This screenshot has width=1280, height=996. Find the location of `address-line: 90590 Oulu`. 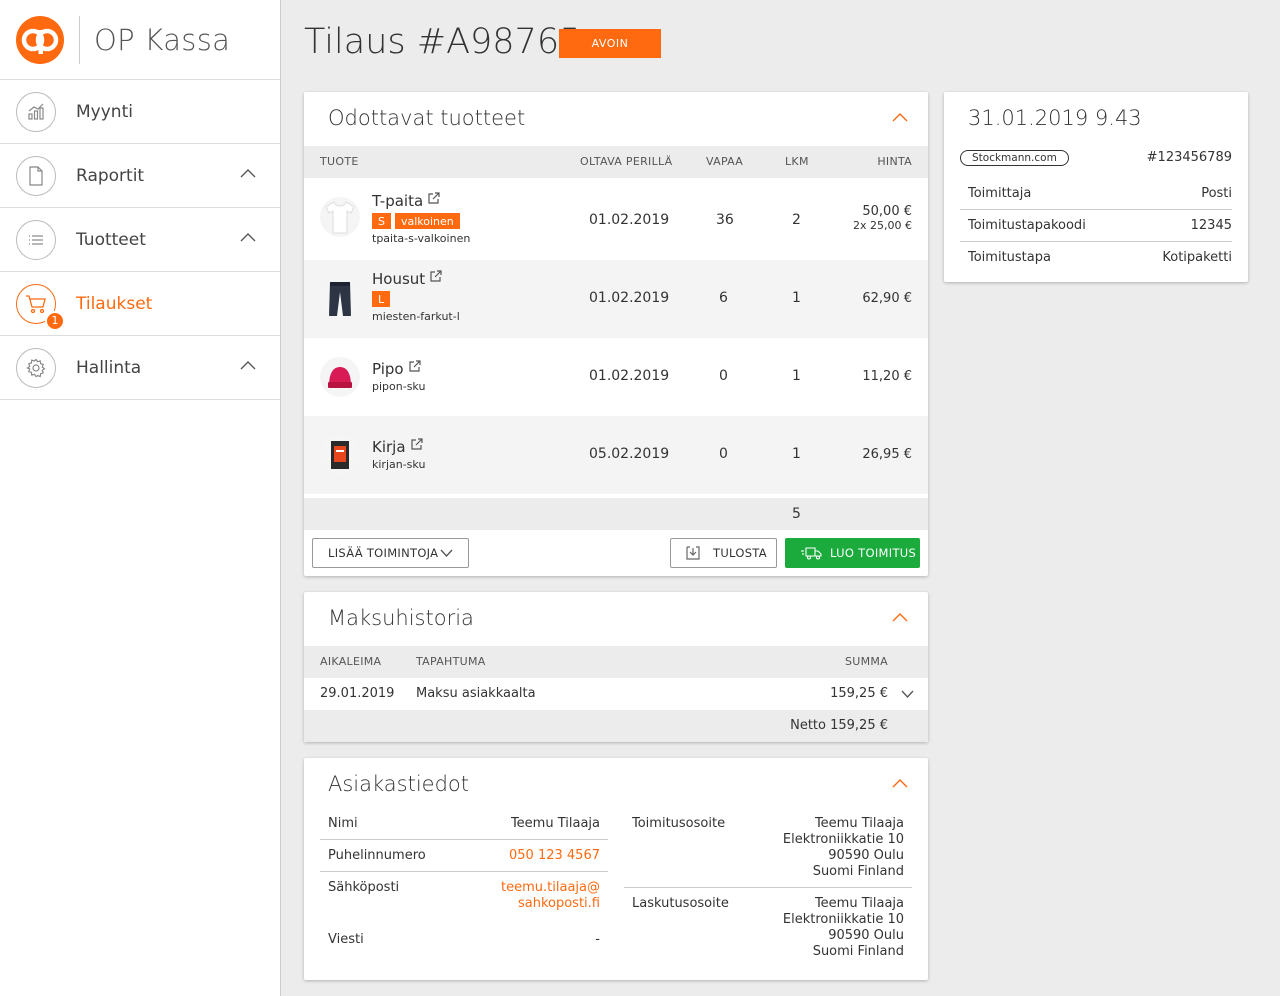

address-line: 90590 Oulu is located at coordinates (866, 935).